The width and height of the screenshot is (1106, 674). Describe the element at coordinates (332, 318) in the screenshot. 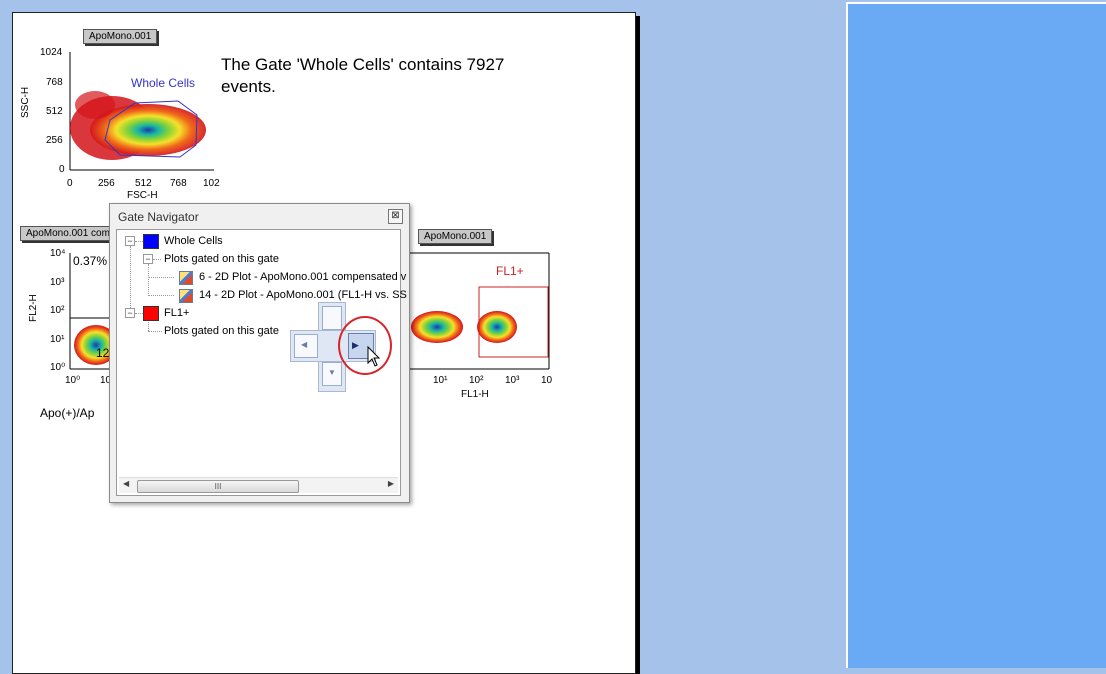

I see `dock-top-button` at that location.